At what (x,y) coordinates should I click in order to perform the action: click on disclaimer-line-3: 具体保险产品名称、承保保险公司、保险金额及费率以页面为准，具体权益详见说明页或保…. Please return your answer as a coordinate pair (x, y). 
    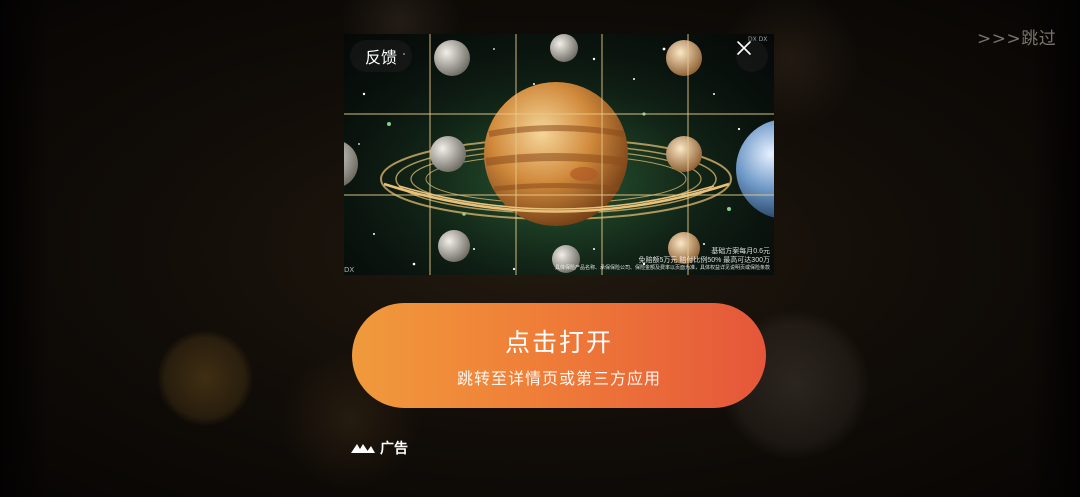
    Looking at the image, I should click on (662, 268).